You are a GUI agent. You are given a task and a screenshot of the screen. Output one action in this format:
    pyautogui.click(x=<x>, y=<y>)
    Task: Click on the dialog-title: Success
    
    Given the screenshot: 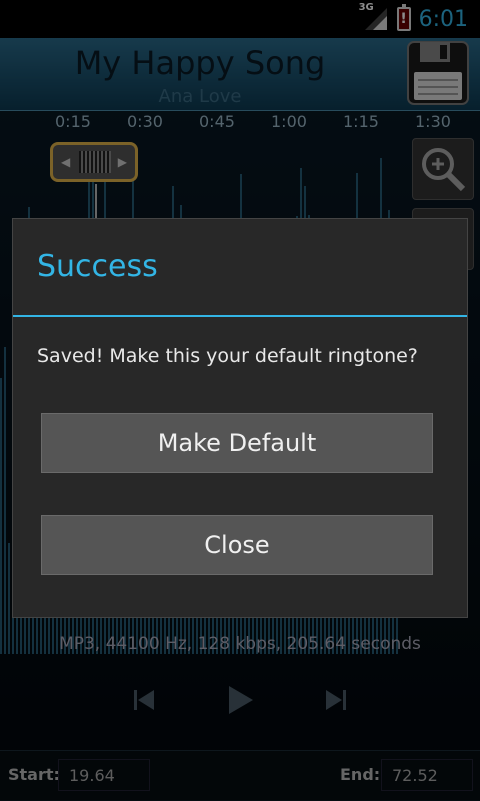 What is the action you would take?
    pyautogui.click(x=97, y=266)
    